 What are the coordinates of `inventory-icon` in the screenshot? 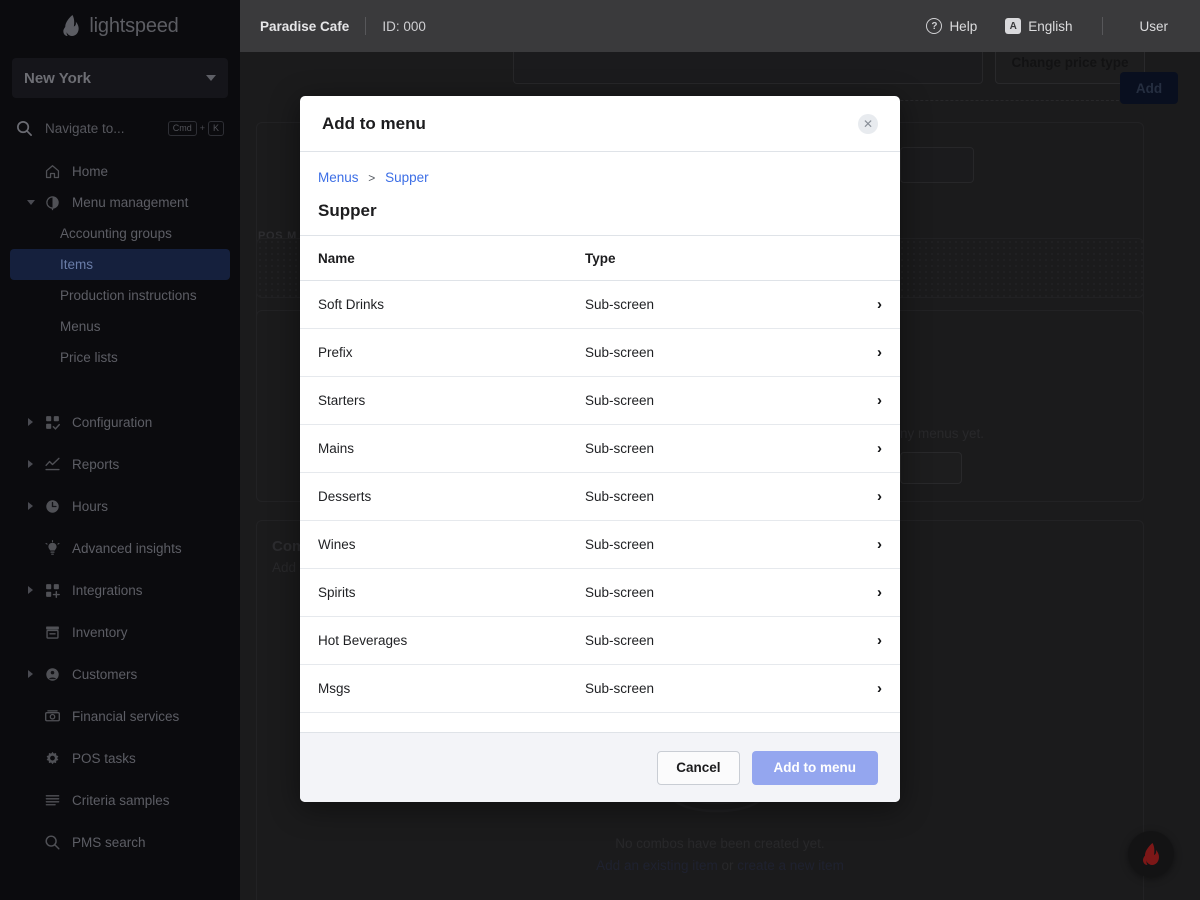 It's located at (52, 632).